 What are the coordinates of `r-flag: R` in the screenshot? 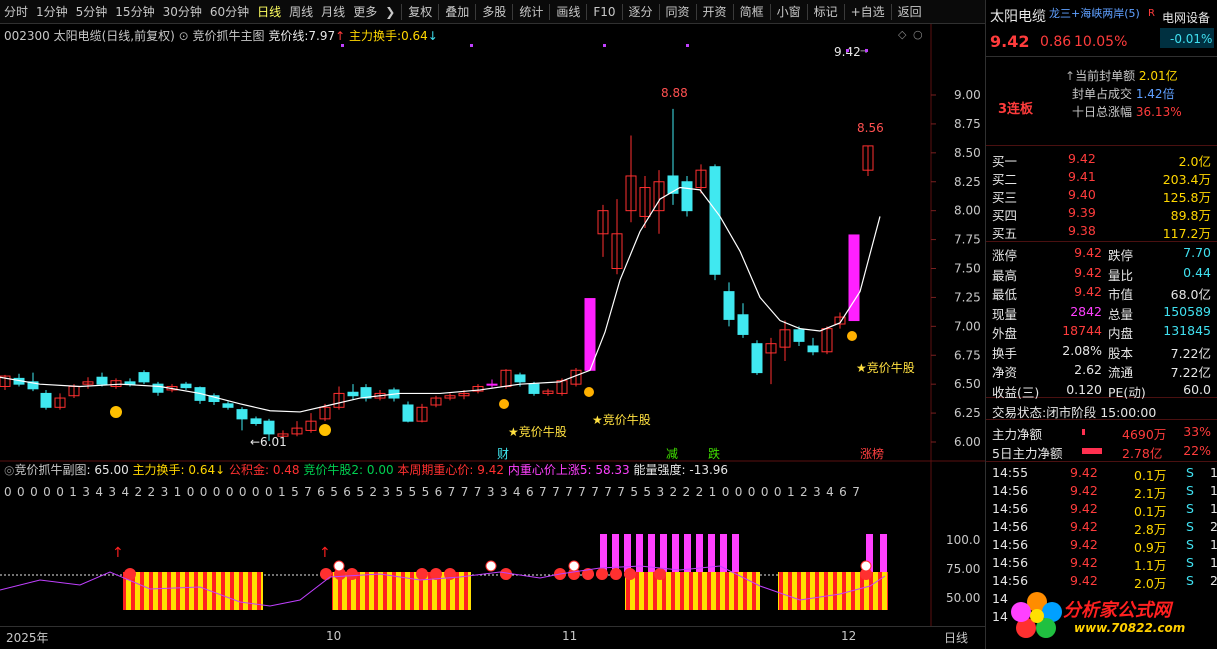 It's located at (1151, 13).